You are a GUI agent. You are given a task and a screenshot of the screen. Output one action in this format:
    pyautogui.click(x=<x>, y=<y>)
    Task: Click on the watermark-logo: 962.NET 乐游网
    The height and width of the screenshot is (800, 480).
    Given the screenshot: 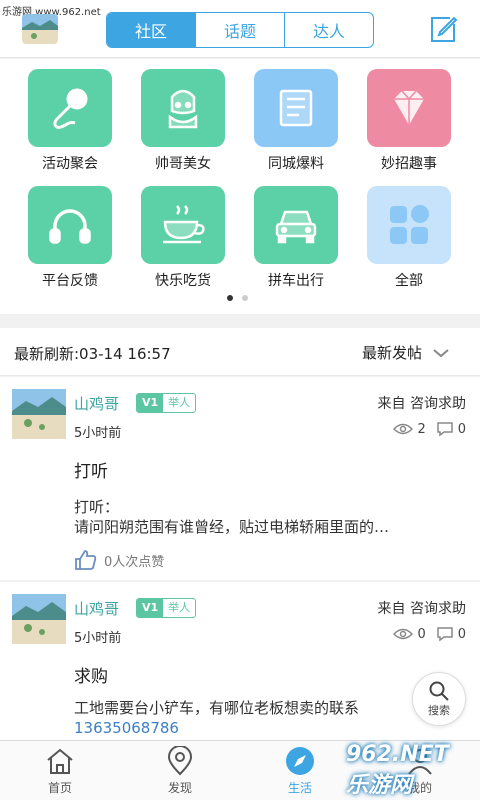 What is the action you would take?
    pyautogui.click(x=397, y=769)
    